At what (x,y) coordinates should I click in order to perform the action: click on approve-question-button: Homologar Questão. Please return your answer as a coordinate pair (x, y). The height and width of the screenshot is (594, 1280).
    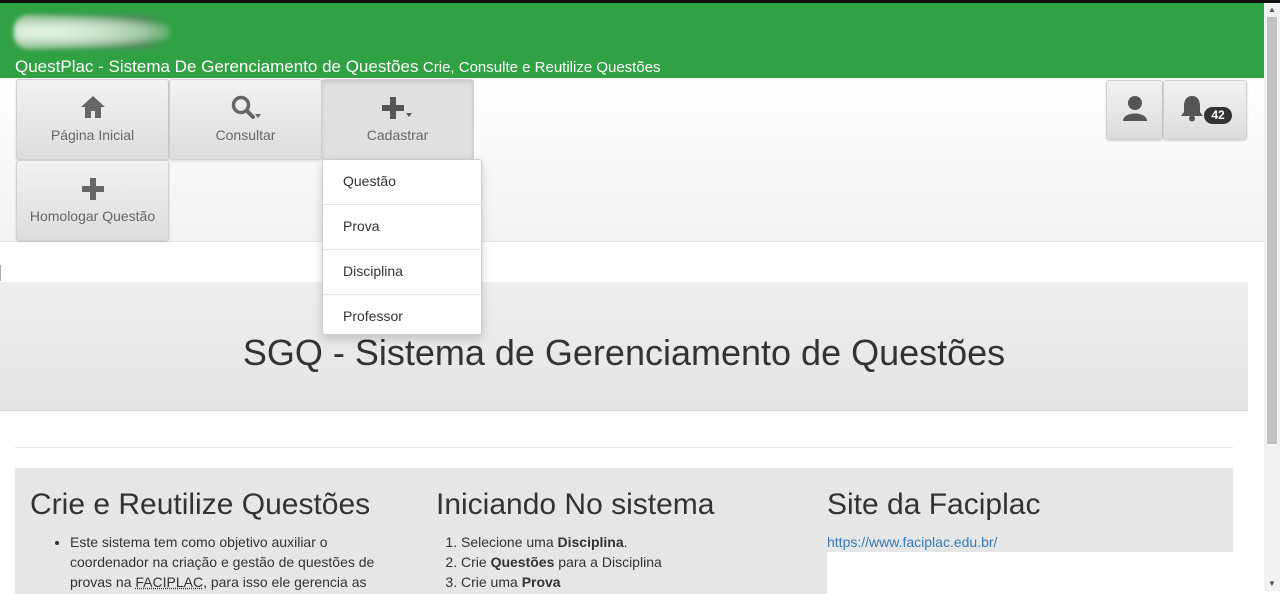
    Looking at the image, I should click on (92, 200).